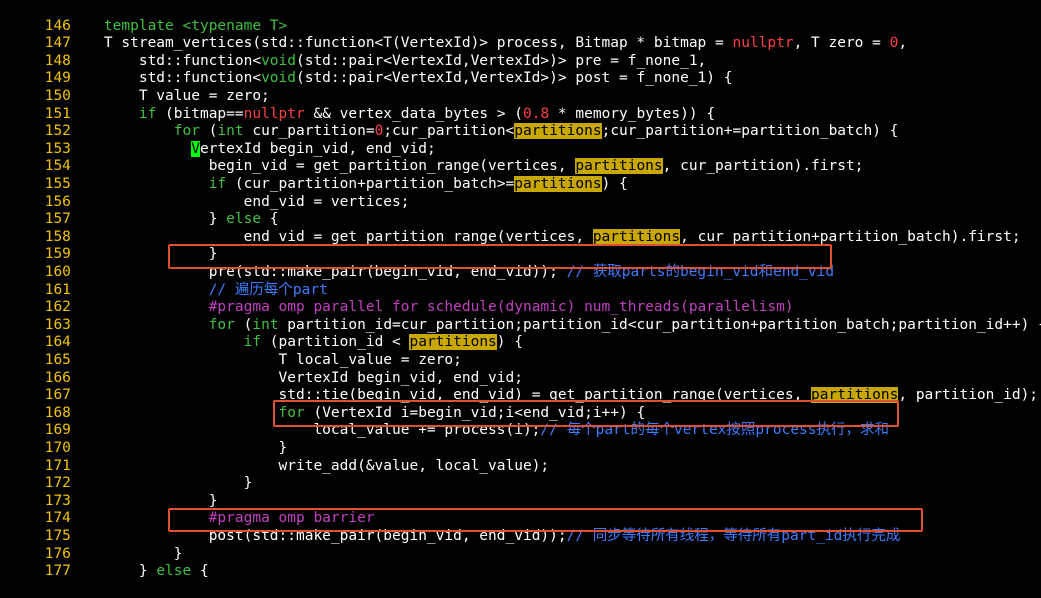 The width and height of the screenshot is (1041, 598). Describe the element at coordinates (500, 256) in the screenshot. I see `annotation-box-pre` at that location.